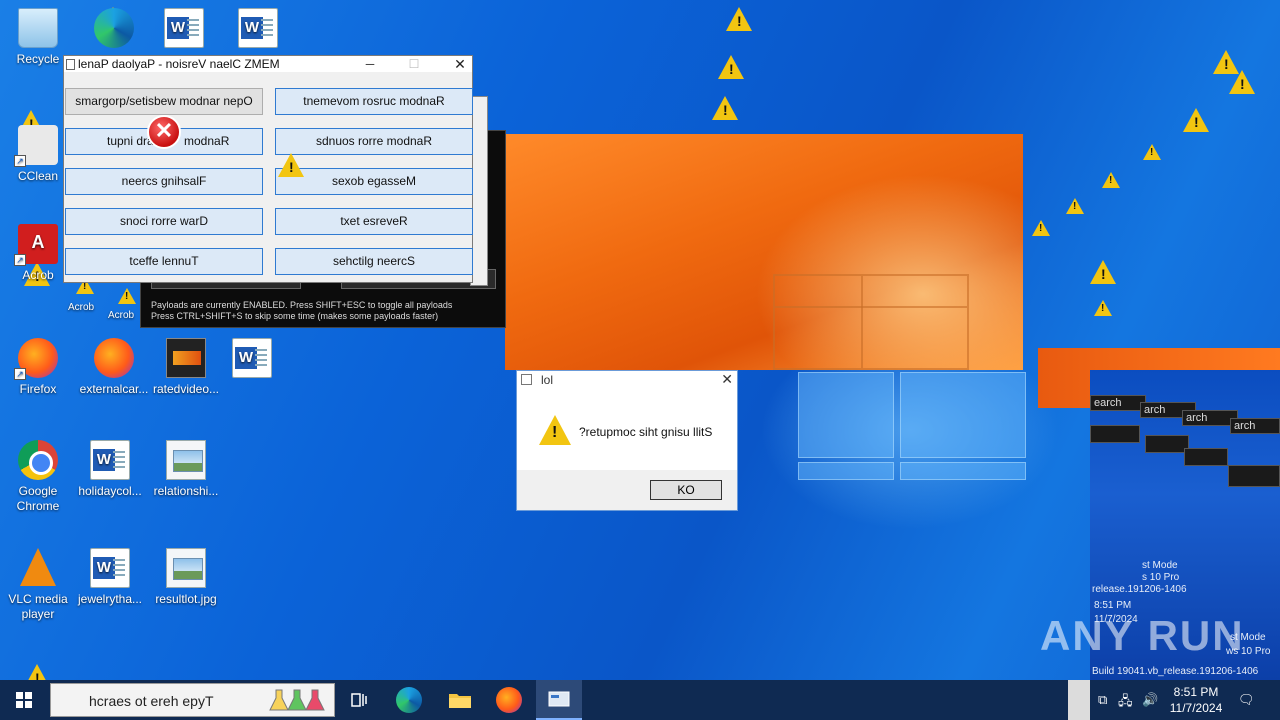 The image size is (1280, 720). What do you see at coordinates (38, 28) in the screenshot?
I see `recycle-bin-icon` at bounding box center [38, 28].